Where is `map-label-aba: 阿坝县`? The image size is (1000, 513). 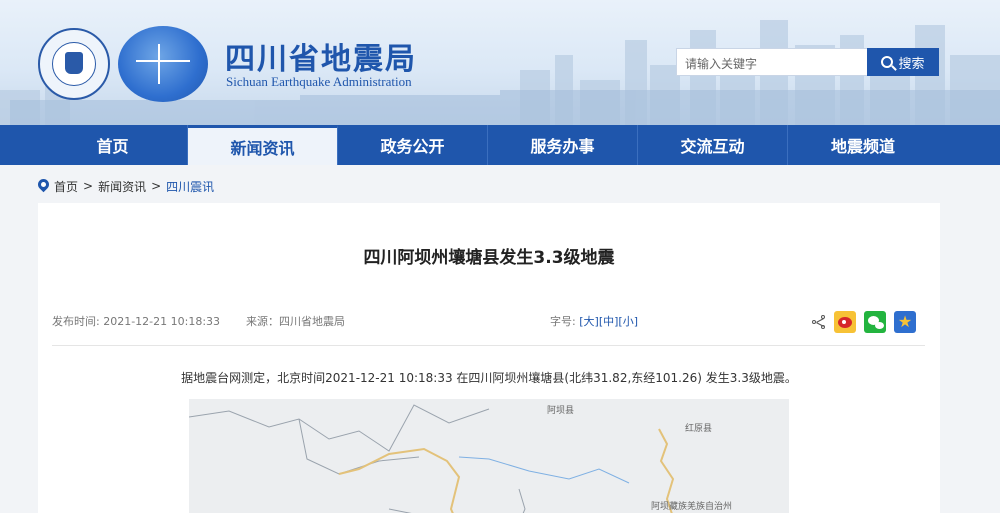
map-label-aba: 阿坝县 is located at coordinates (561, 411).